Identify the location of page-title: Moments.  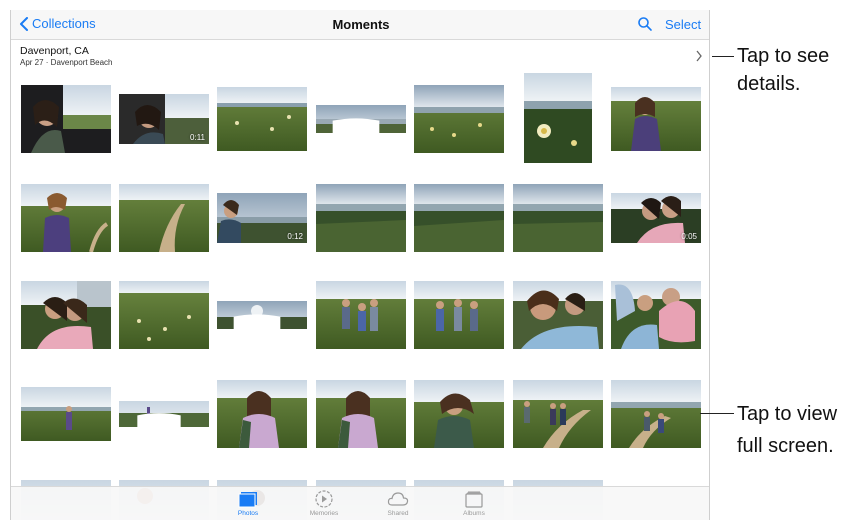
(361, 24).